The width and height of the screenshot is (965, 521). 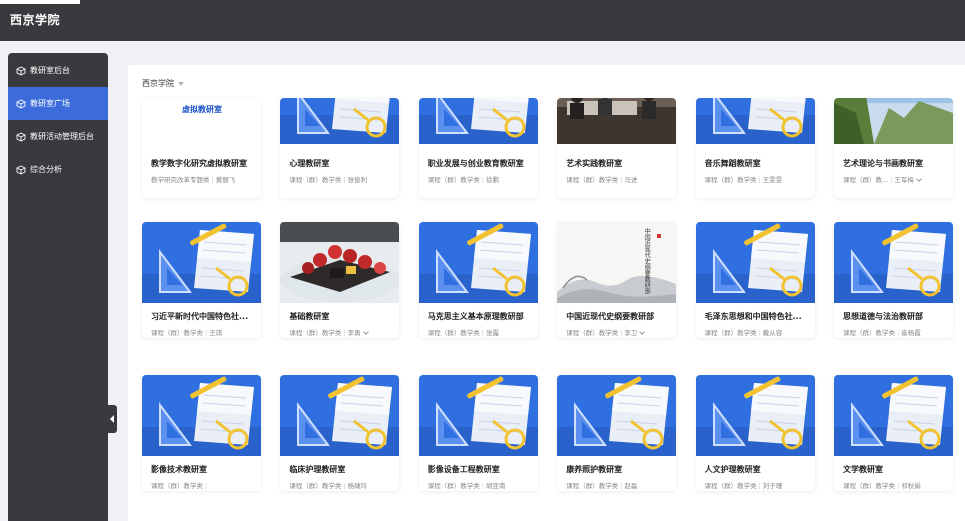 What do you see at coordinates (58, 287) in the screenshot?
I see `sidebar: 教研室后台 教研室广场 教研活动管理后台 综合分析` at bounding box center [58, 287].